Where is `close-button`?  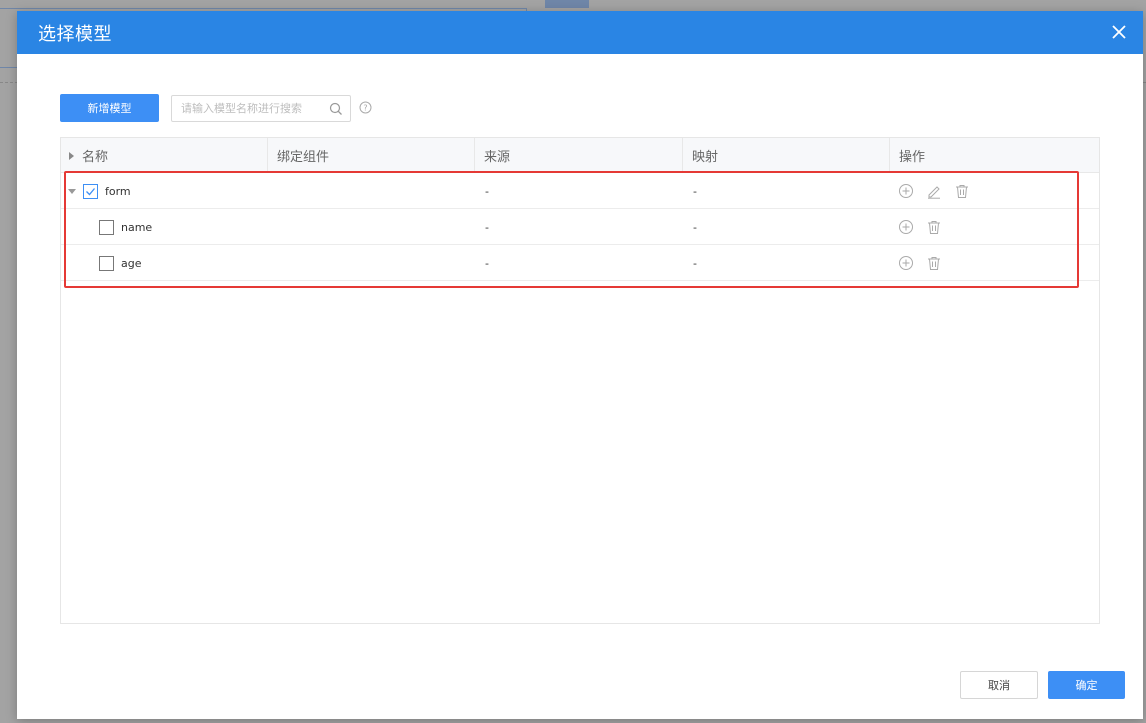
close-button is located at coordinates (1119, 32).